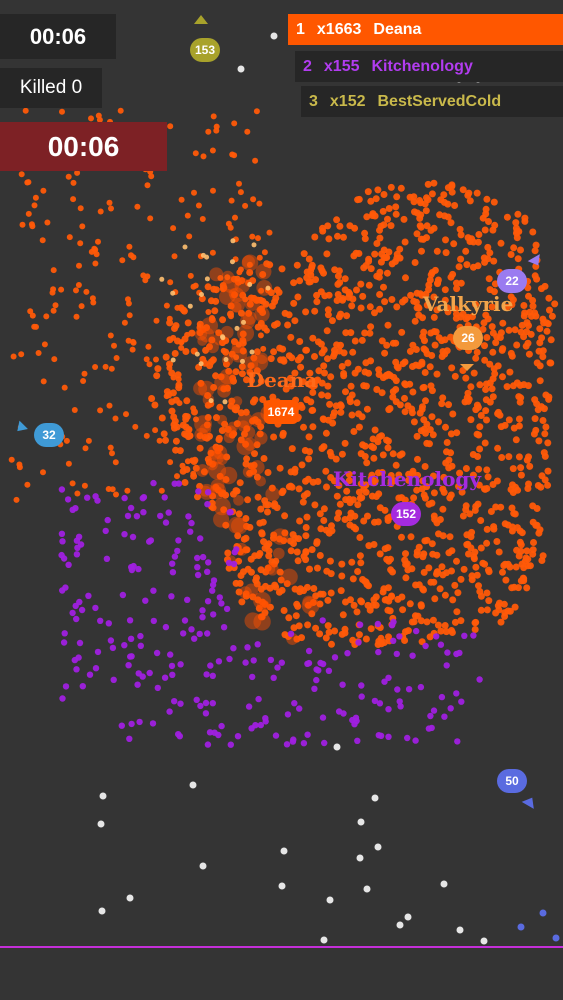 The height and width of the screenshot is (1000, 563). What do you see at coordinates (484, 941) in the screenshot?
I see `neutral-dot` at bounding box center [484, 941].